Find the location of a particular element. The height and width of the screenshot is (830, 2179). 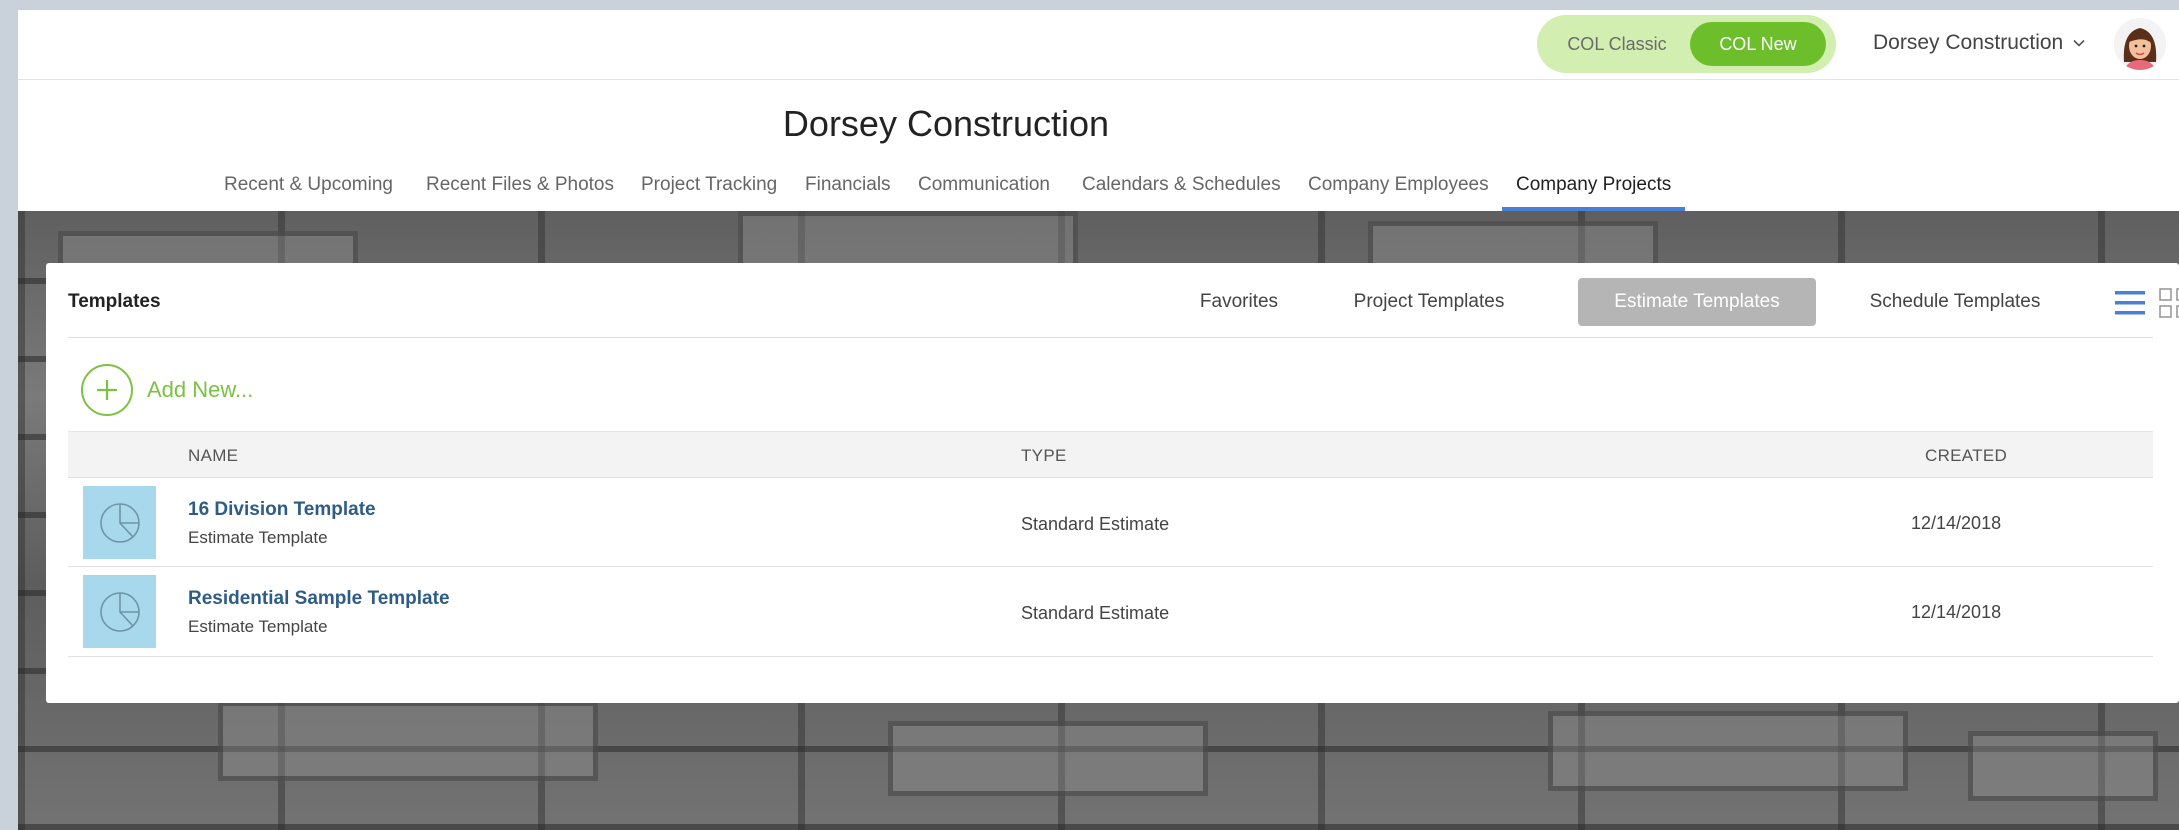

col-classic-option: COL Classic is located at coordinates (1617, 44).